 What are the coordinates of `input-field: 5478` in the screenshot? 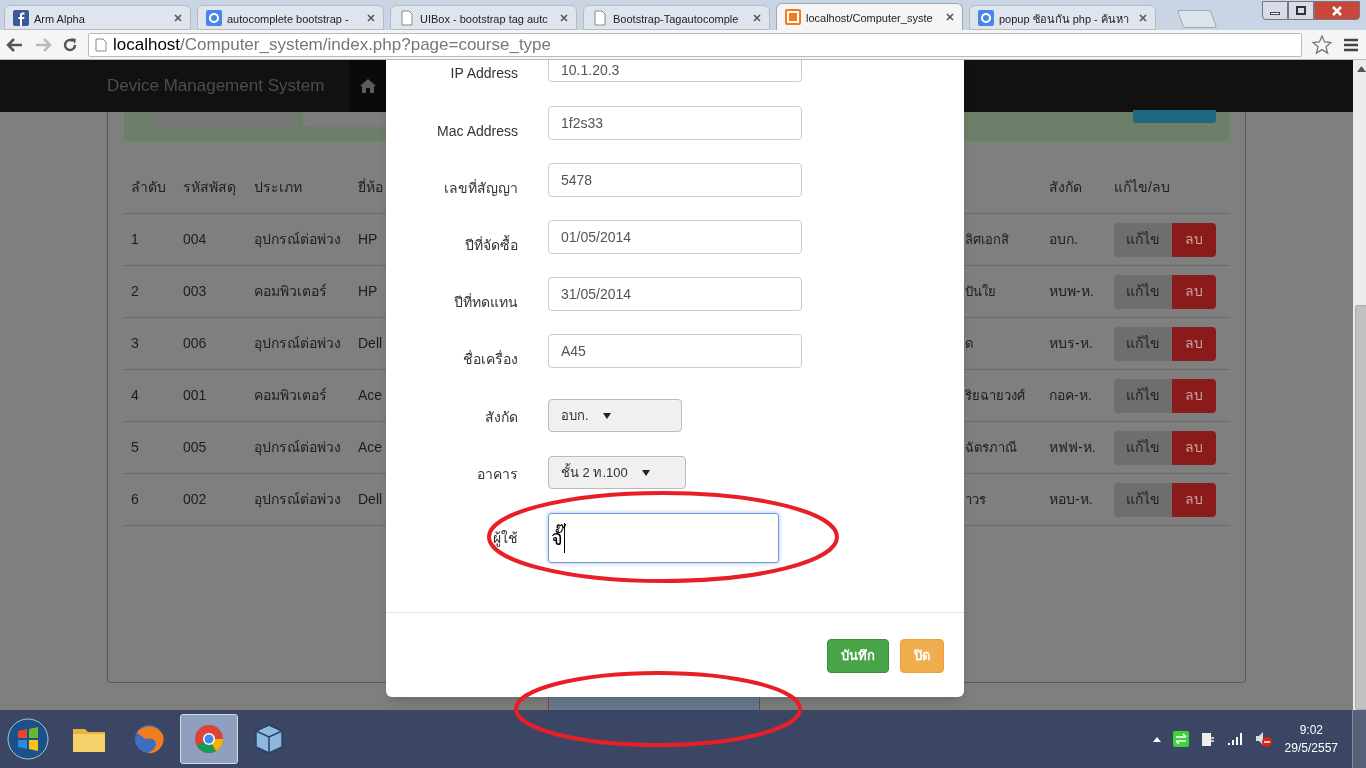 It's located at (675, 180).